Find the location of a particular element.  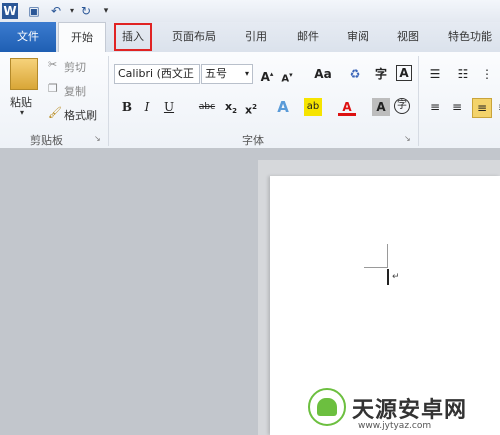

ribbon-tabs: 文件 开始 插入 页面布局 引用 邮件 审阅 视图 特色功能 is located at coordinates (250, 37).